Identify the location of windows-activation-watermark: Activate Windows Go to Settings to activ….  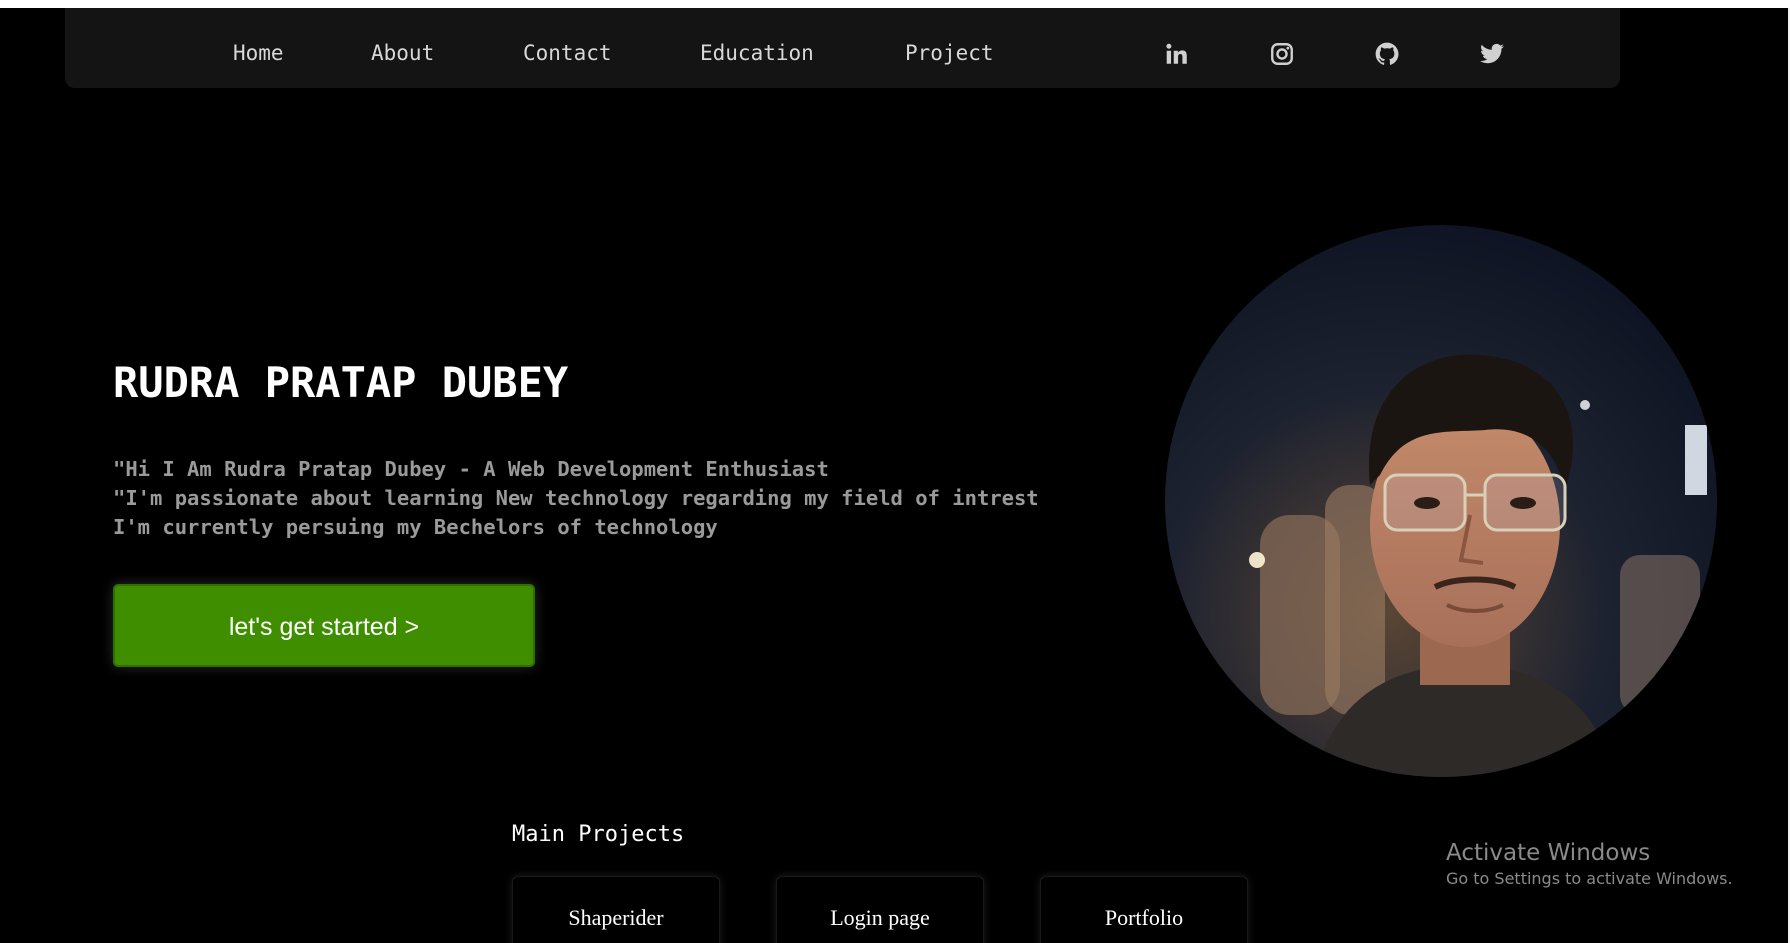
(1589, 864).